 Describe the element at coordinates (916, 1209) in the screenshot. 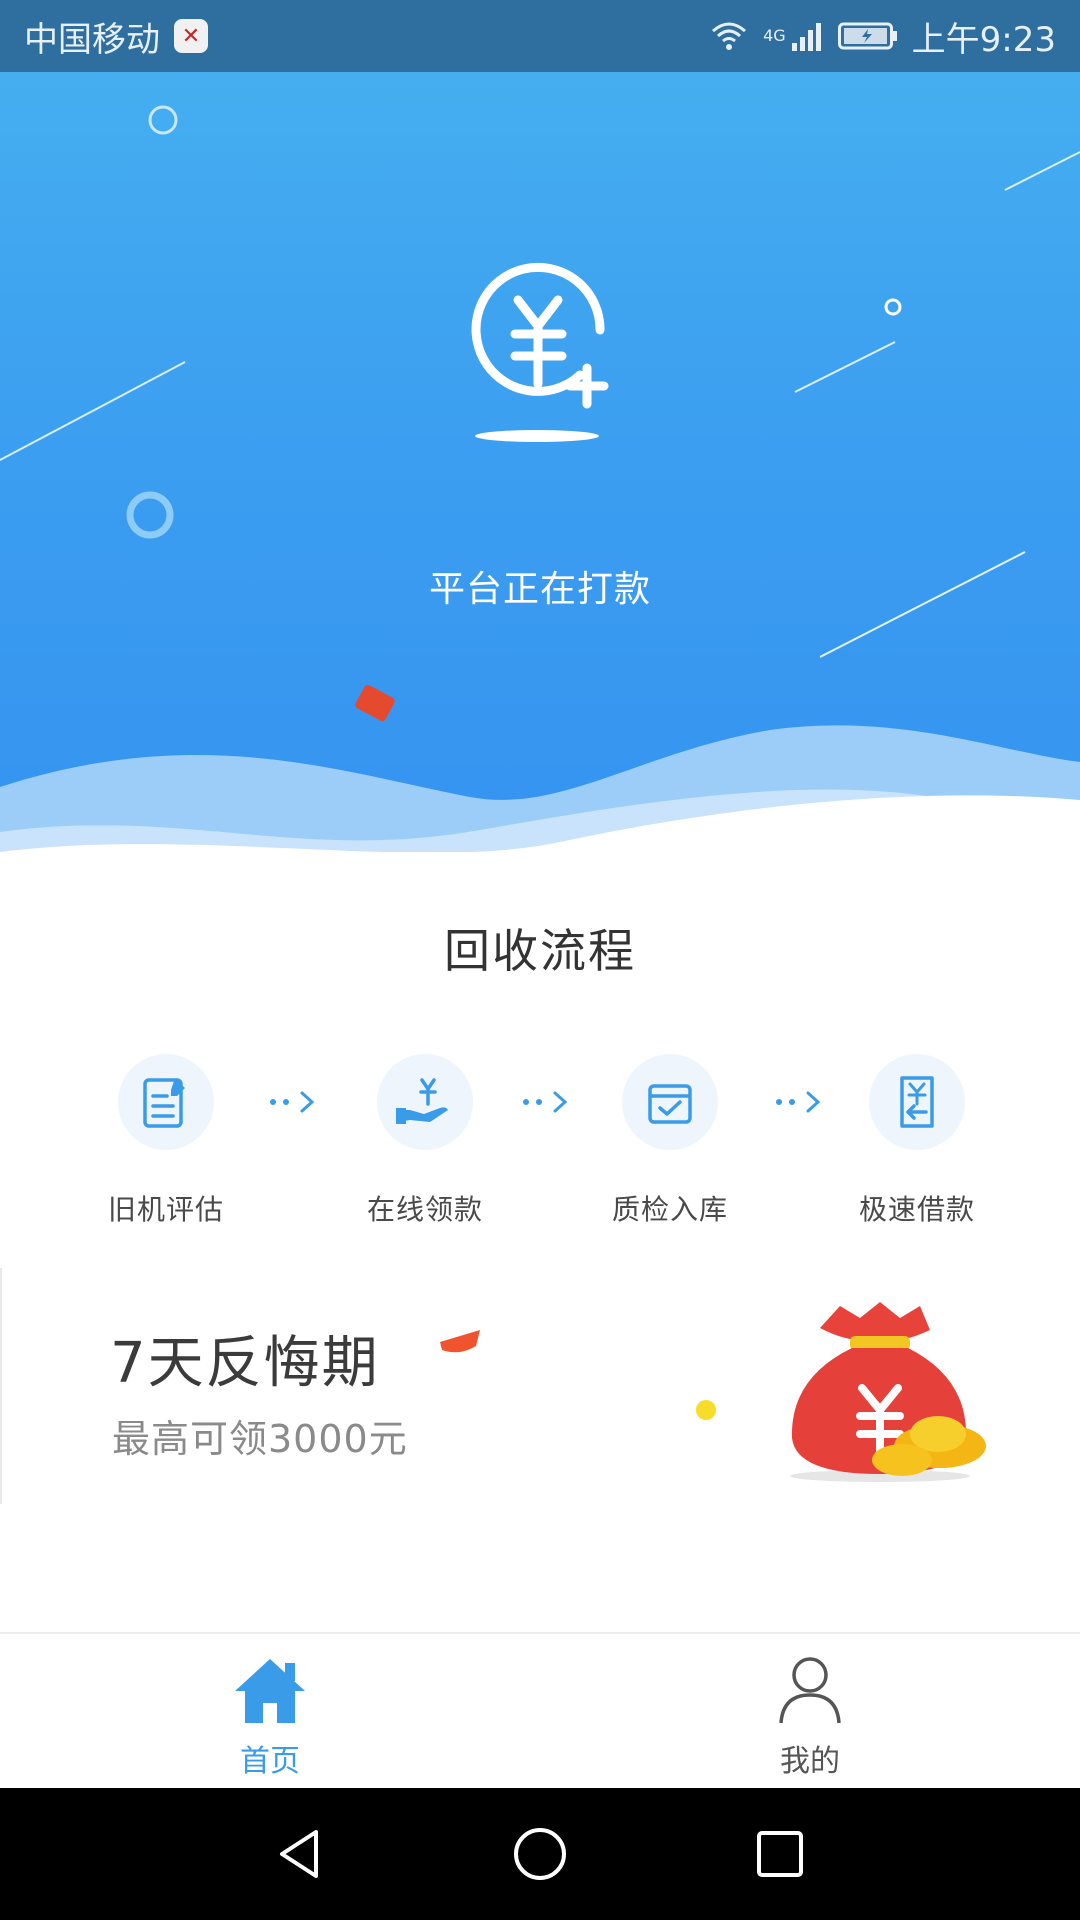

I see `step-label: 极速借款` at that location.